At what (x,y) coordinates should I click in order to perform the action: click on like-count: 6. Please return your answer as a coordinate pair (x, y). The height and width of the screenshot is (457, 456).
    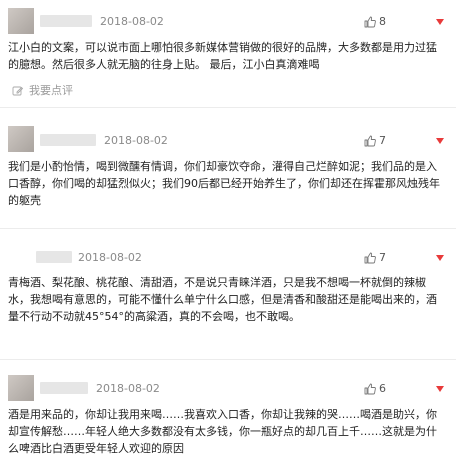
    Looking at the image, I should click on (382, 388).